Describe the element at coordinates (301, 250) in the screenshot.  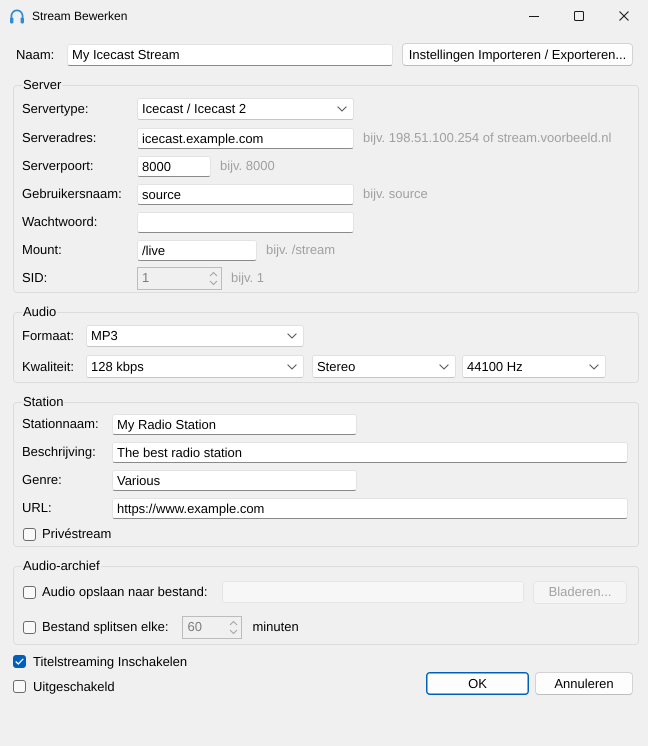
I see `hint-text: bijv. /stream` at that location.